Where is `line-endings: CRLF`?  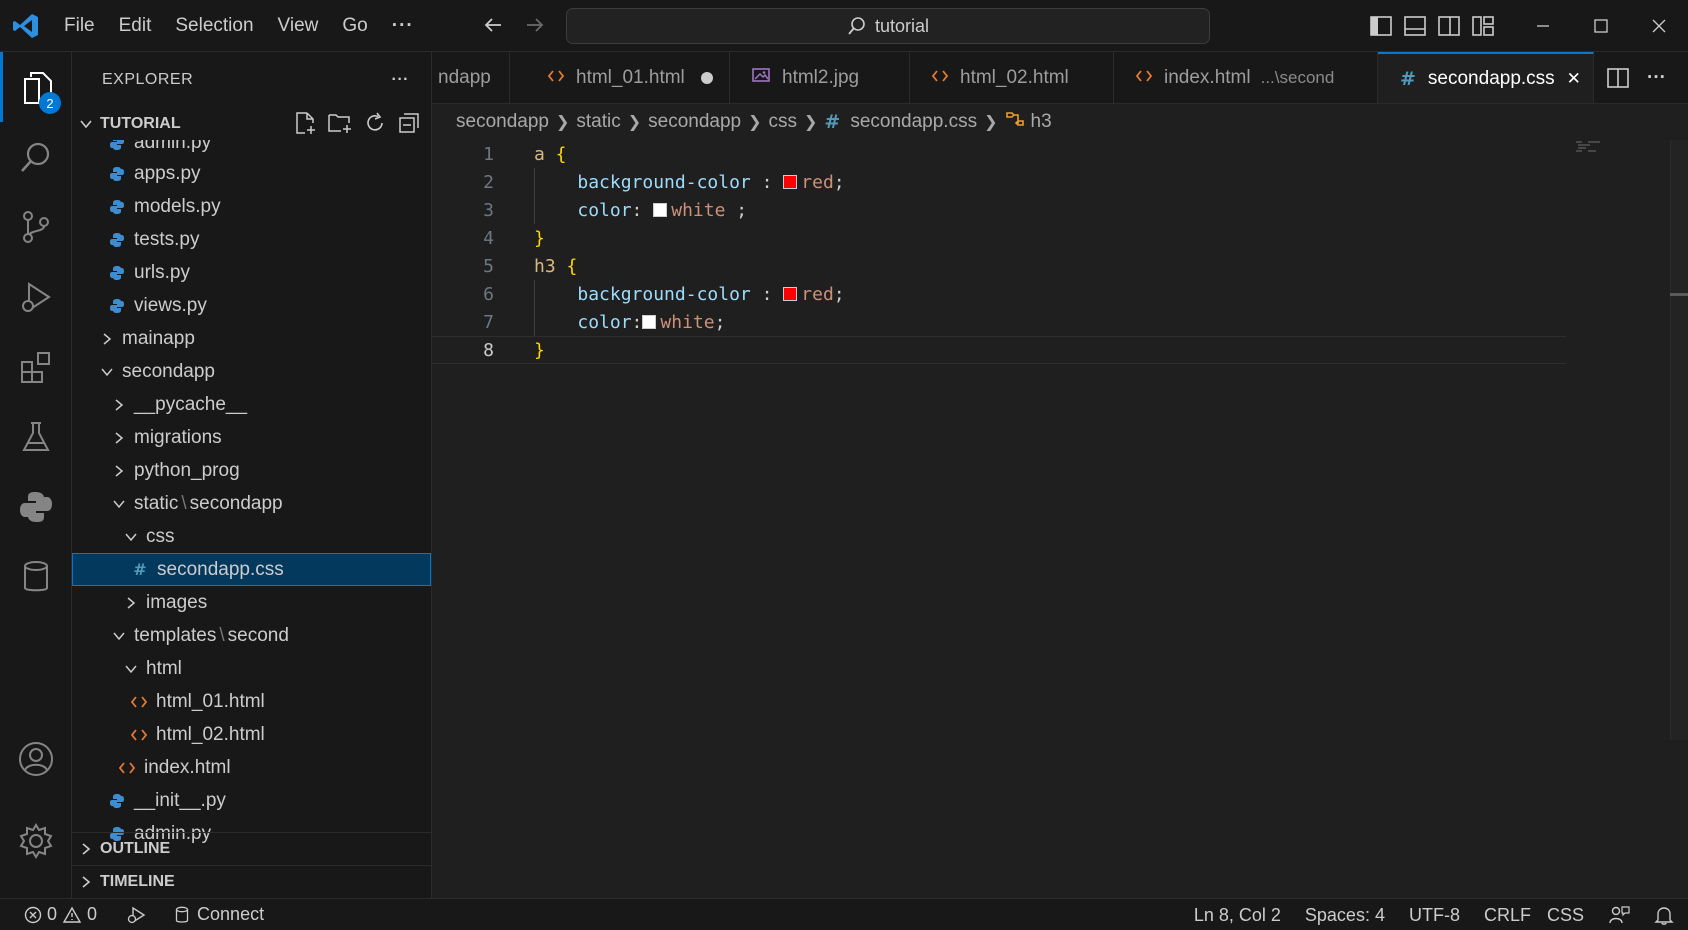
line-endings: CRLF is located at coordinates (1507, 915).